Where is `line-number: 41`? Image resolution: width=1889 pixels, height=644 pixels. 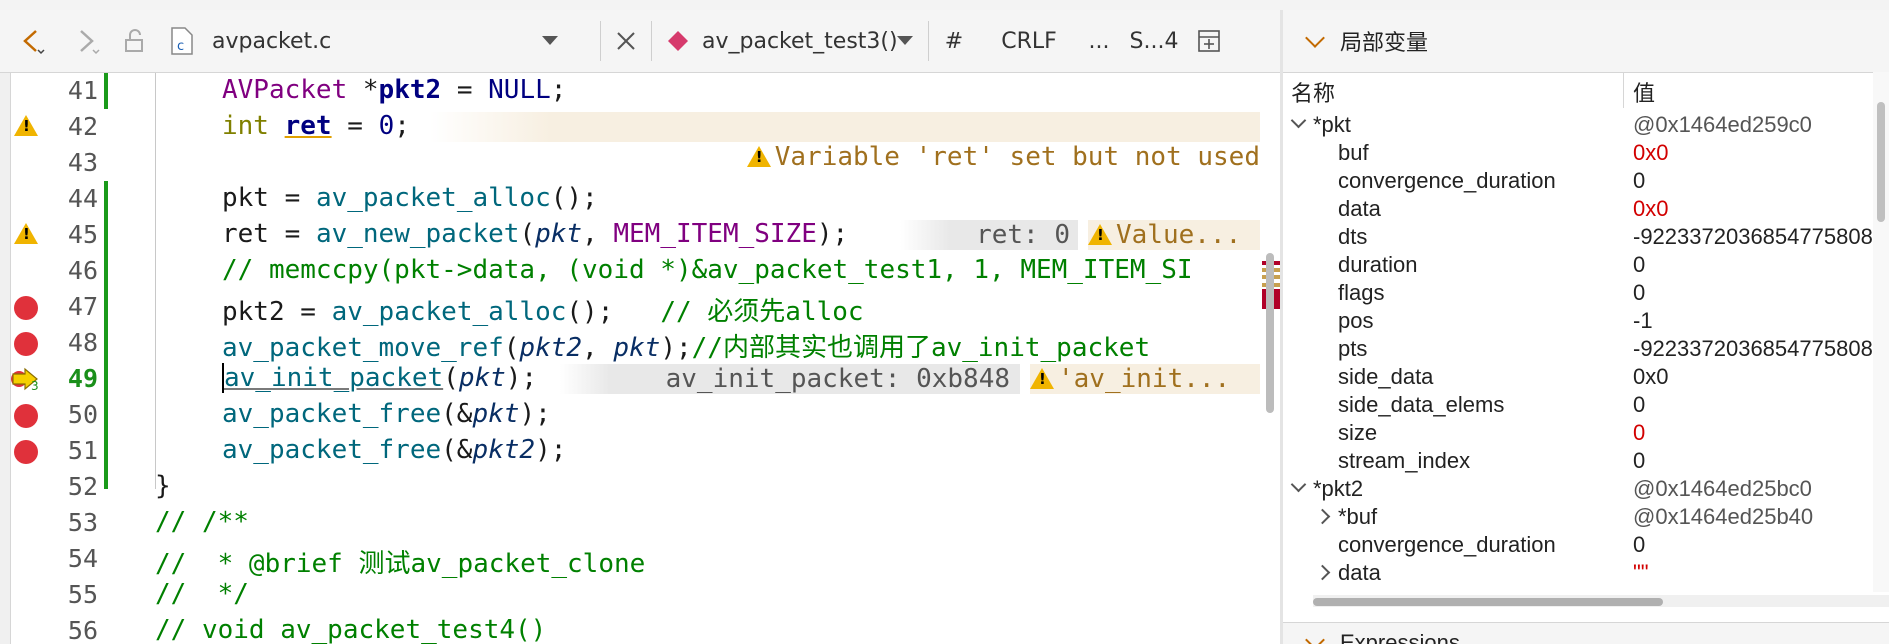
line-number: 41 is located at coordinates (82, 90).